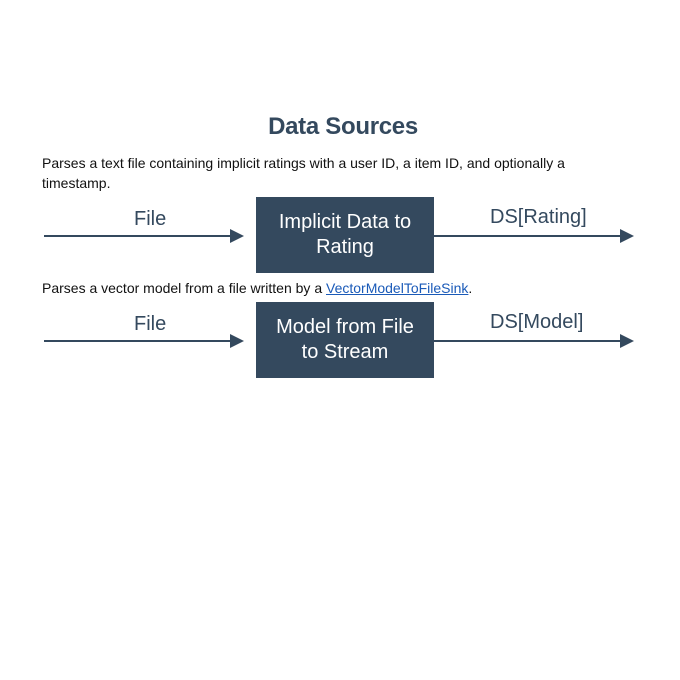  What do you see at coordinates (345, 235) in the screenshot?
I see `operator-box: Implicit Data to Rating` at bounding box center [345, 235].